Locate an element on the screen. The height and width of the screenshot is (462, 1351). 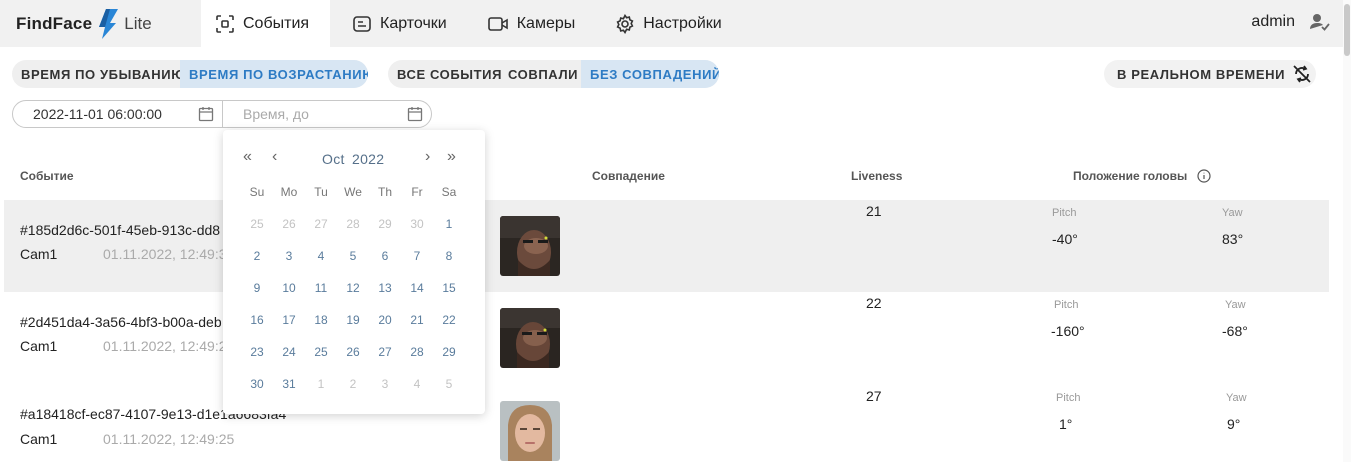
calendar-day-other-month: 26 is located at coordinates (289, 224).